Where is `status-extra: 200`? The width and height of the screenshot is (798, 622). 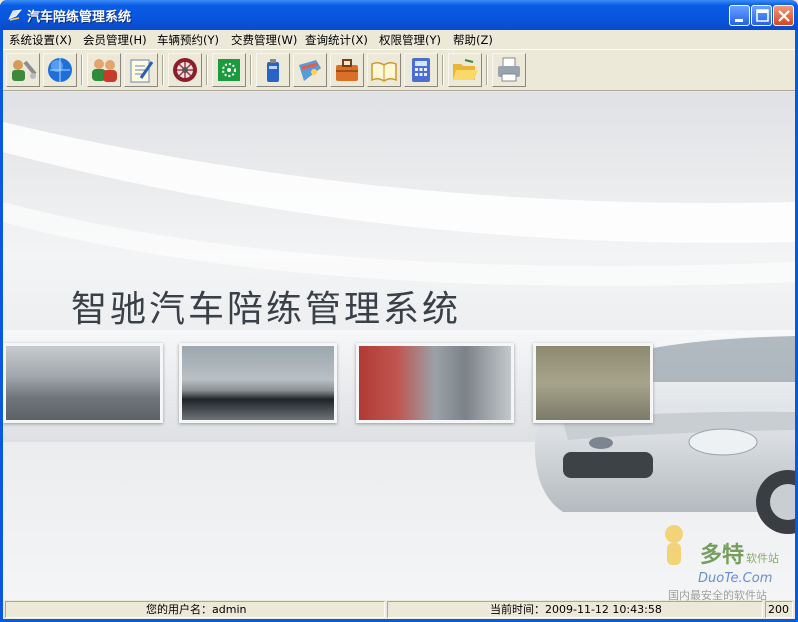 status-extra: 200 is located at coordinates (779, 609).